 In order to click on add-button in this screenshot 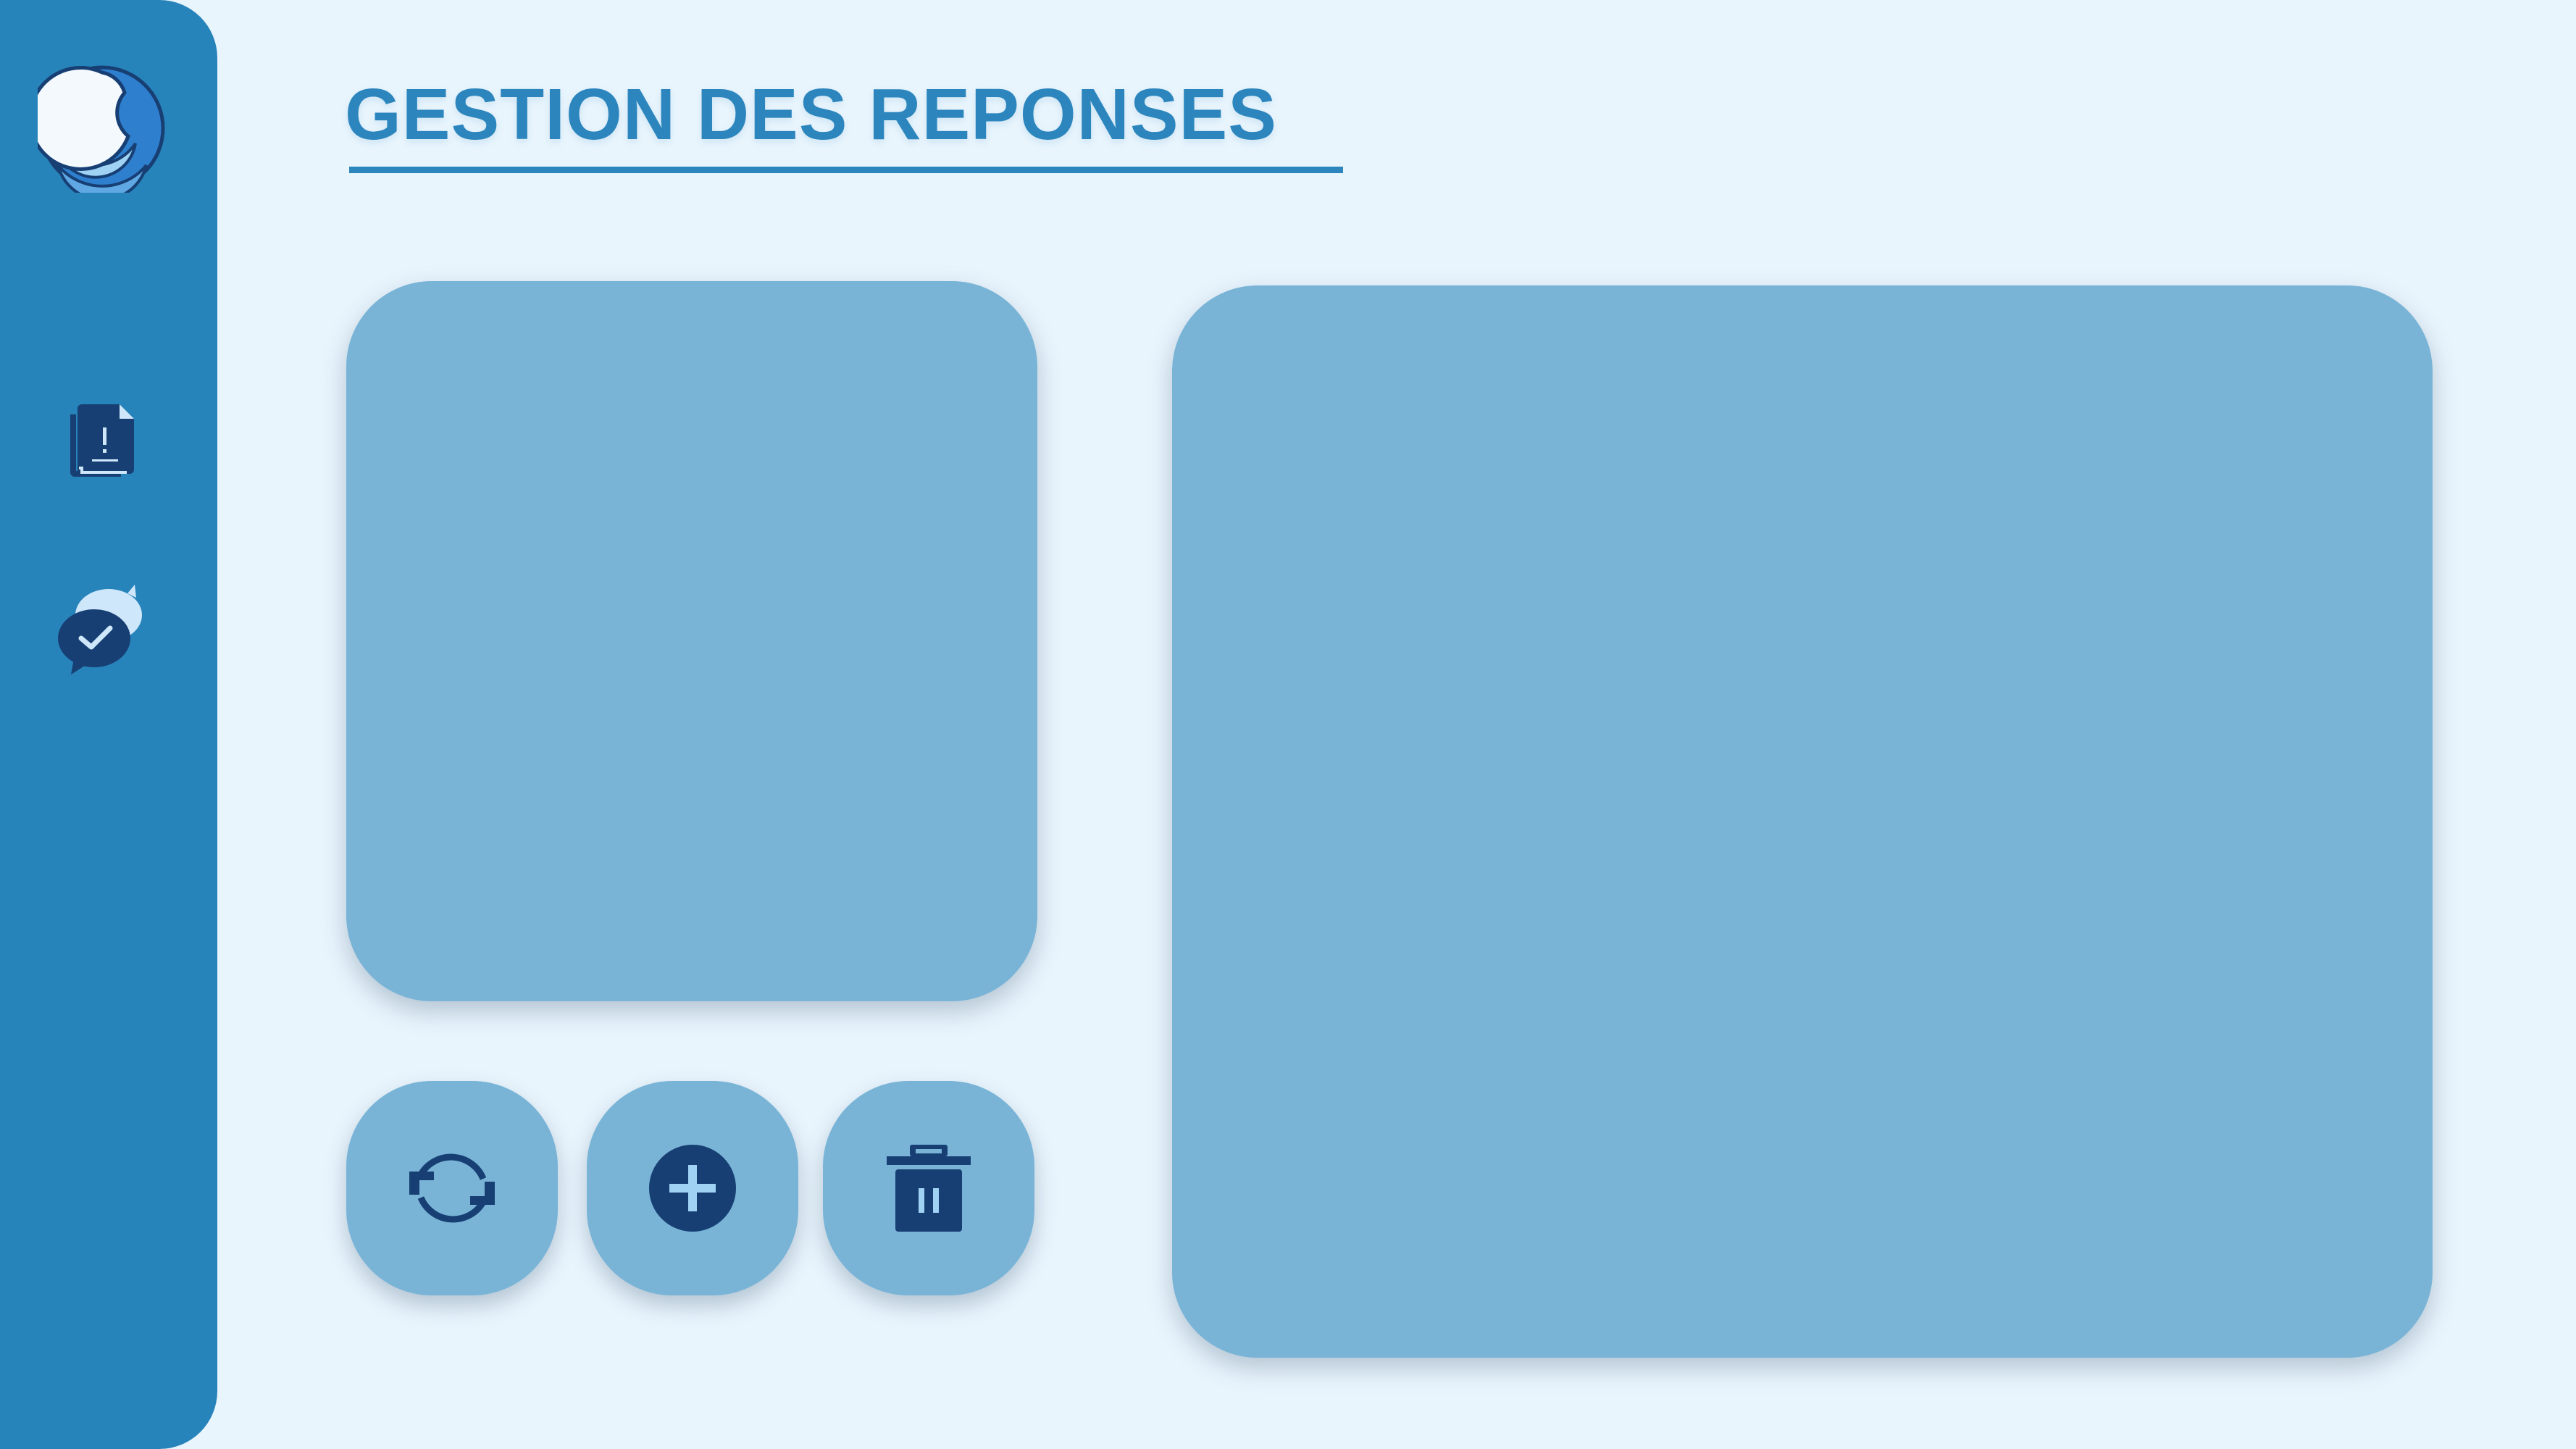, I will do `click(692, 1188)`.